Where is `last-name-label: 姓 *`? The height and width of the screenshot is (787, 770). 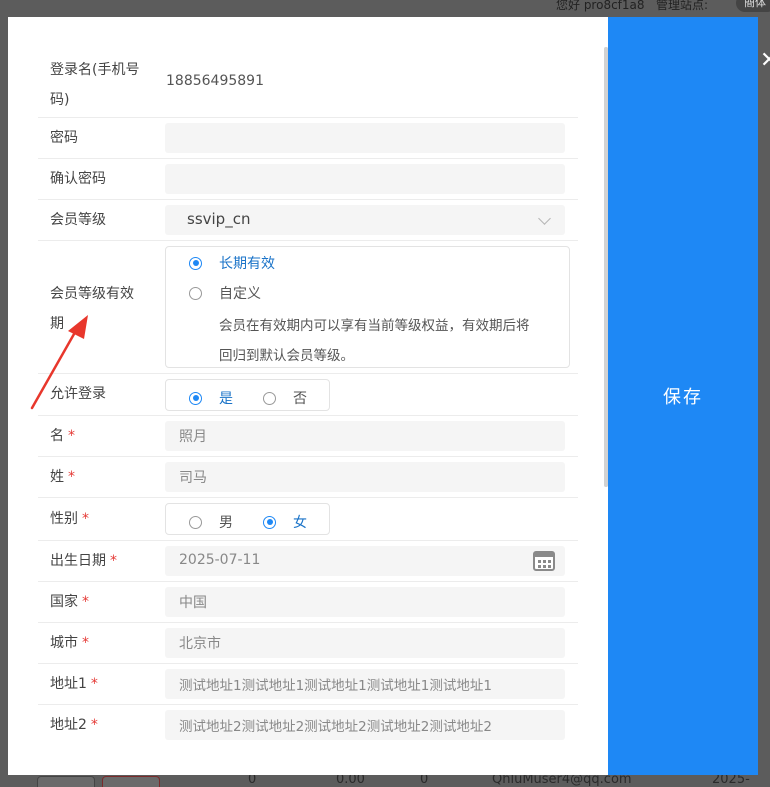 last-name-label: 姓 * is located at coordinates (62, 477).